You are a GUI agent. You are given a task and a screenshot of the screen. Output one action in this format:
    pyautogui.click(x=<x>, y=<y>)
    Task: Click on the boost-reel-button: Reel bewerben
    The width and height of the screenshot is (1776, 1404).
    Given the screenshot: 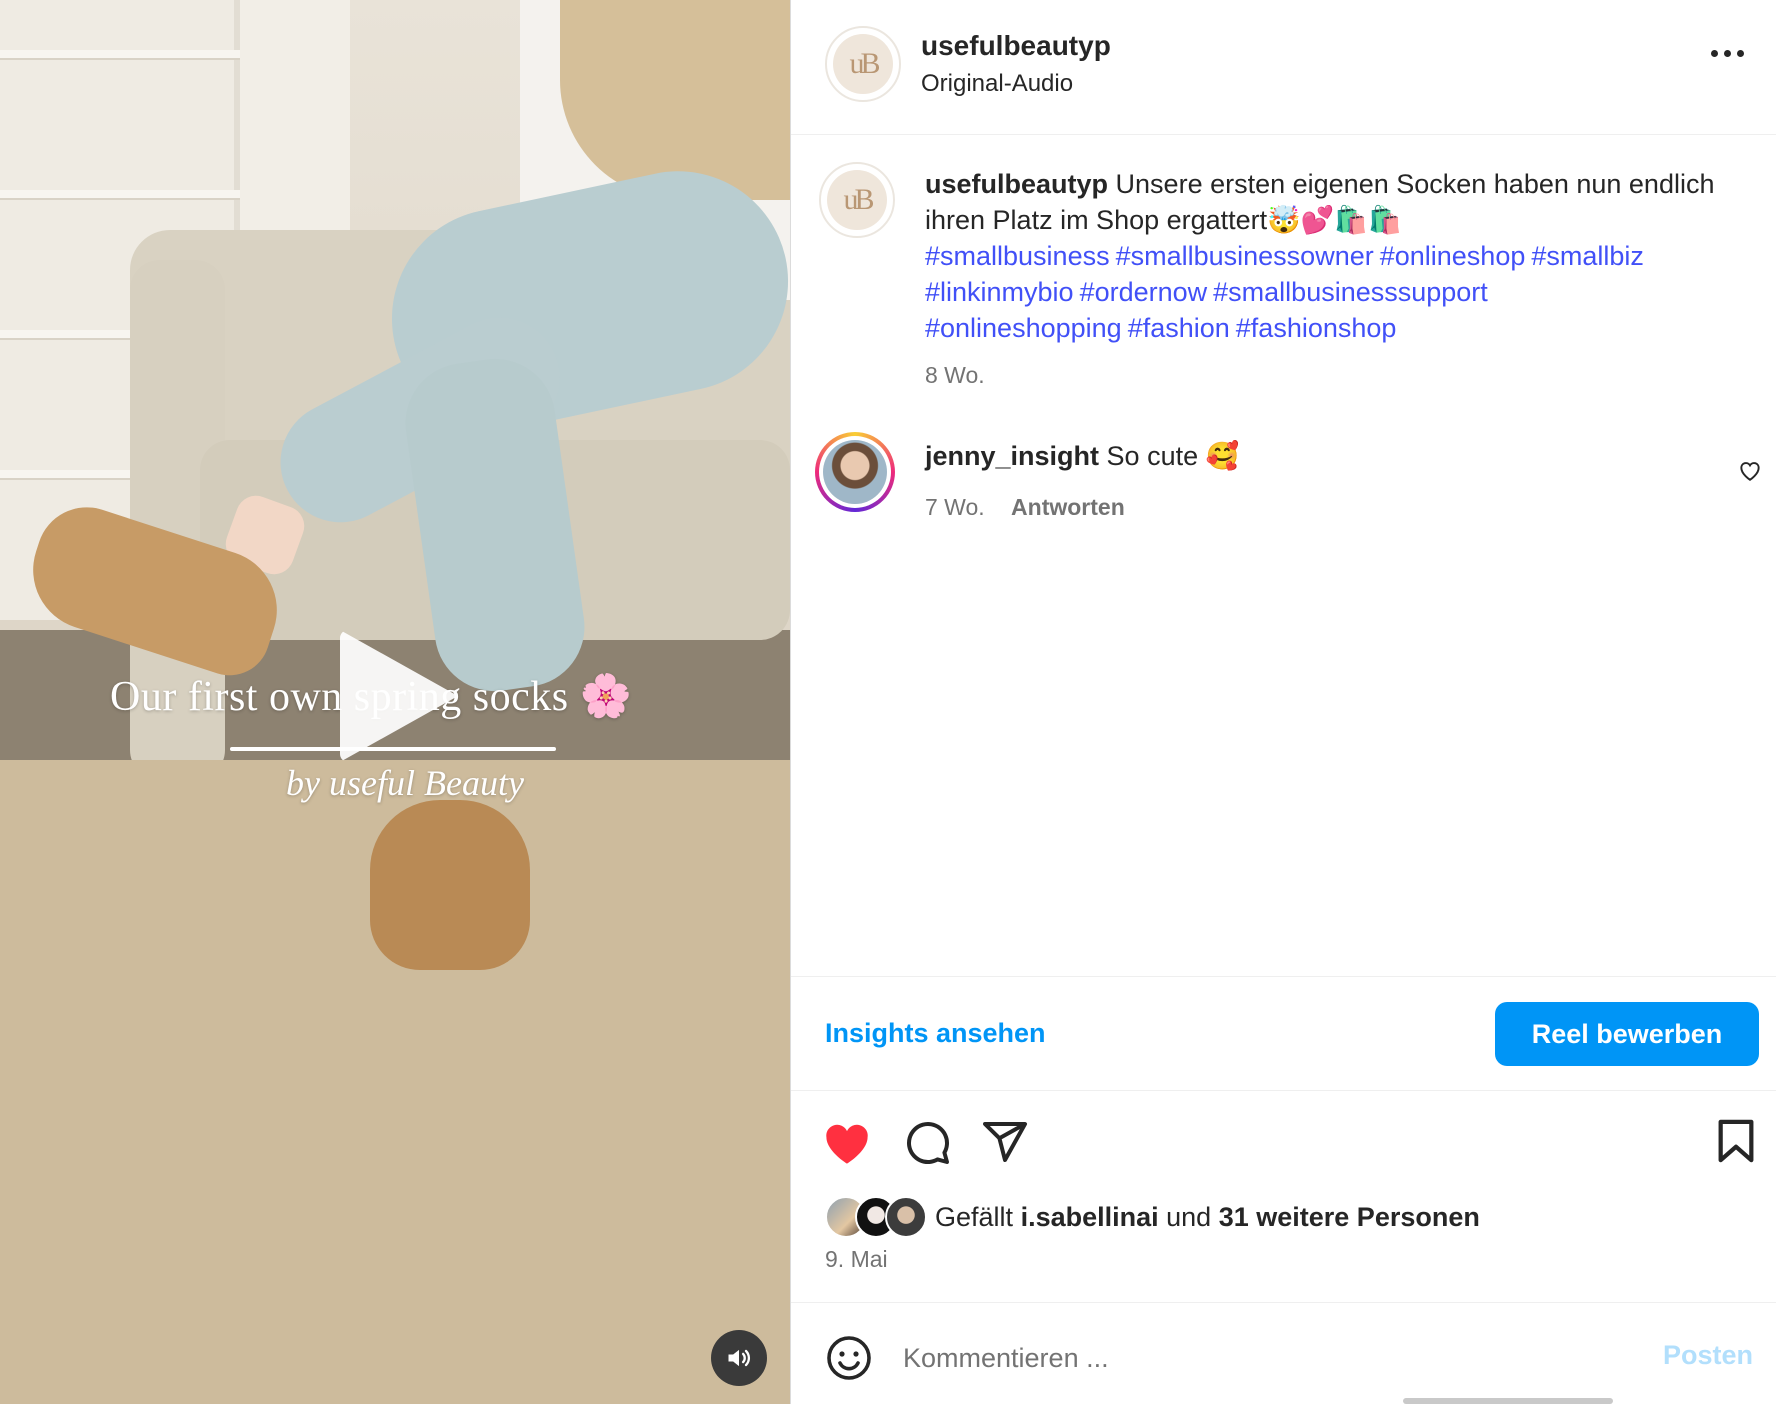 What is the action you would take?
    pyautogui.click(x=1627, y=1034)
    